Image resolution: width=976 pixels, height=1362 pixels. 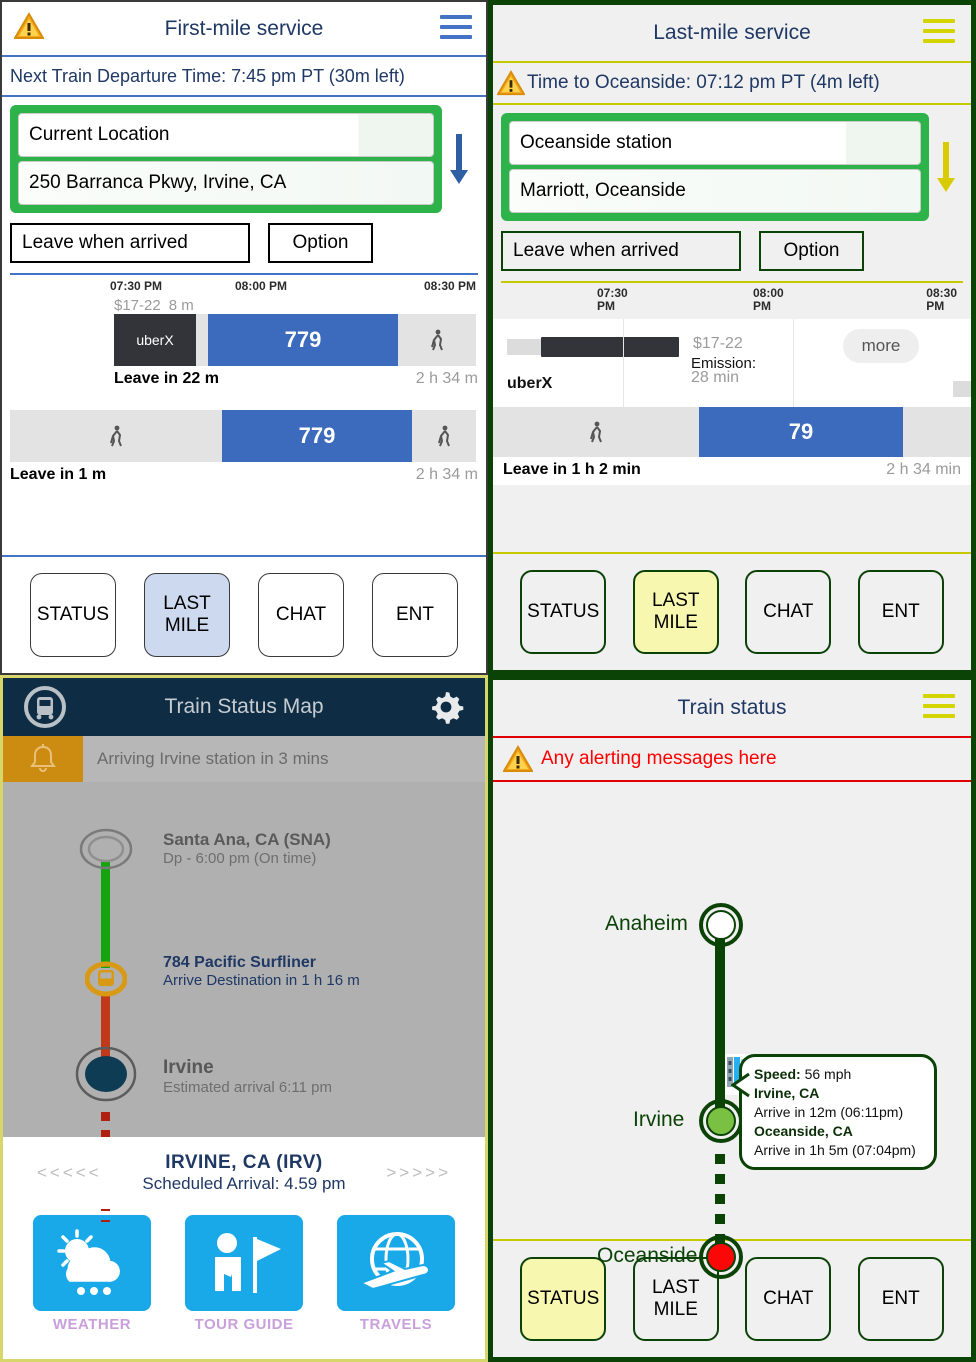 I want to click on location-box: Oceanside station Marriott, Oceanside, so click(x=715, y=167).